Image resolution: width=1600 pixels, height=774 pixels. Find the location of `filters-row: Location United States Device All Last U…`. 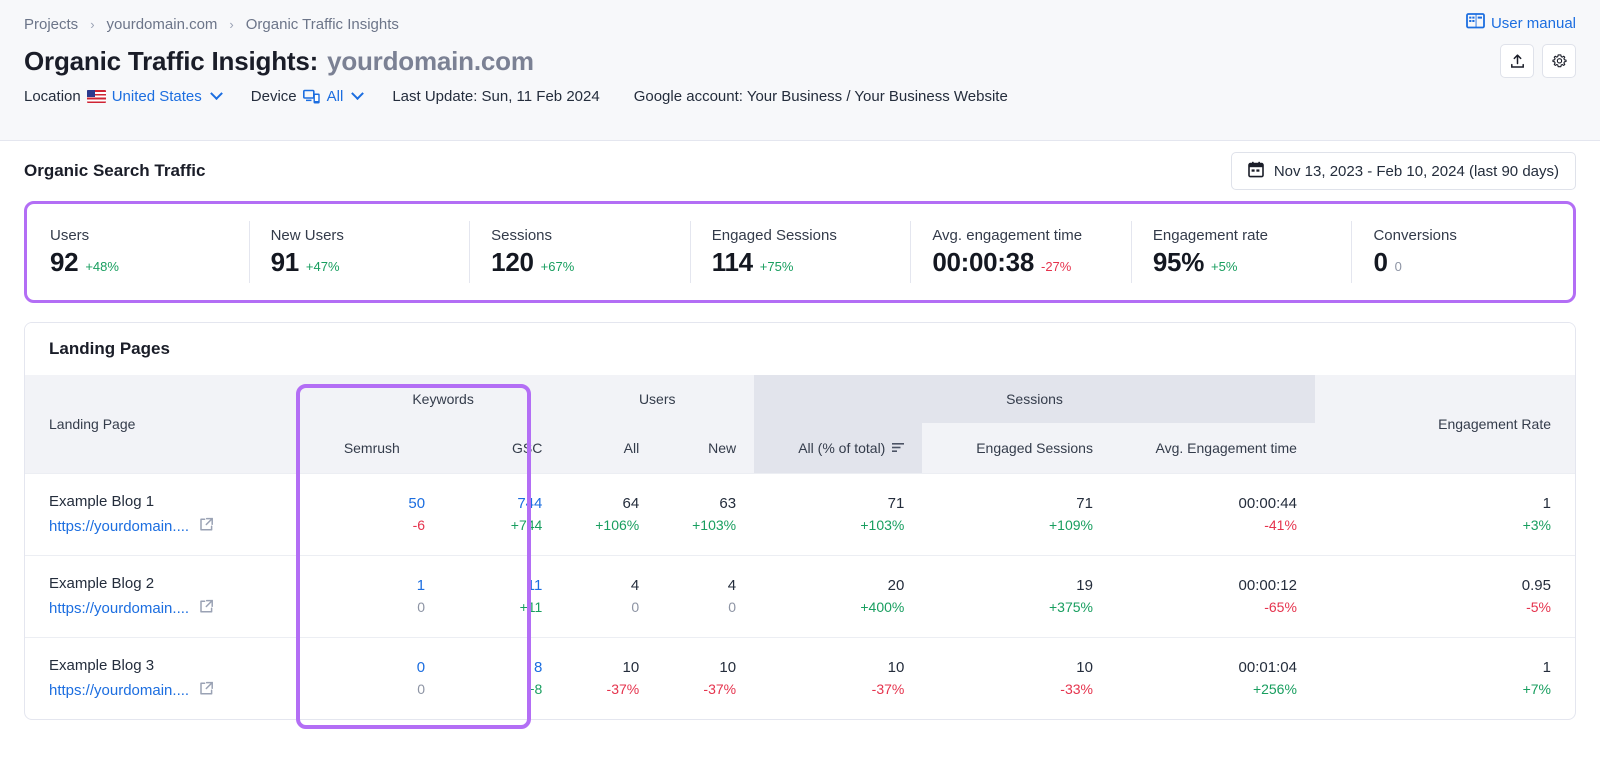

filters-row: Location United States Device All Last U… is located at coordinates (800, 96).